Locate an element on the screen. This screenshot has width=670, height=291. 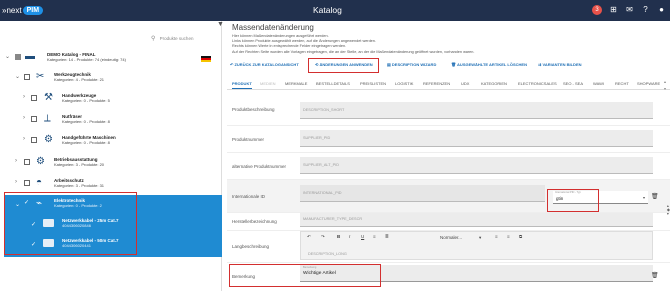
product-description-input: DESCRIPTION_SHORT is located at coordinates (476, 110).